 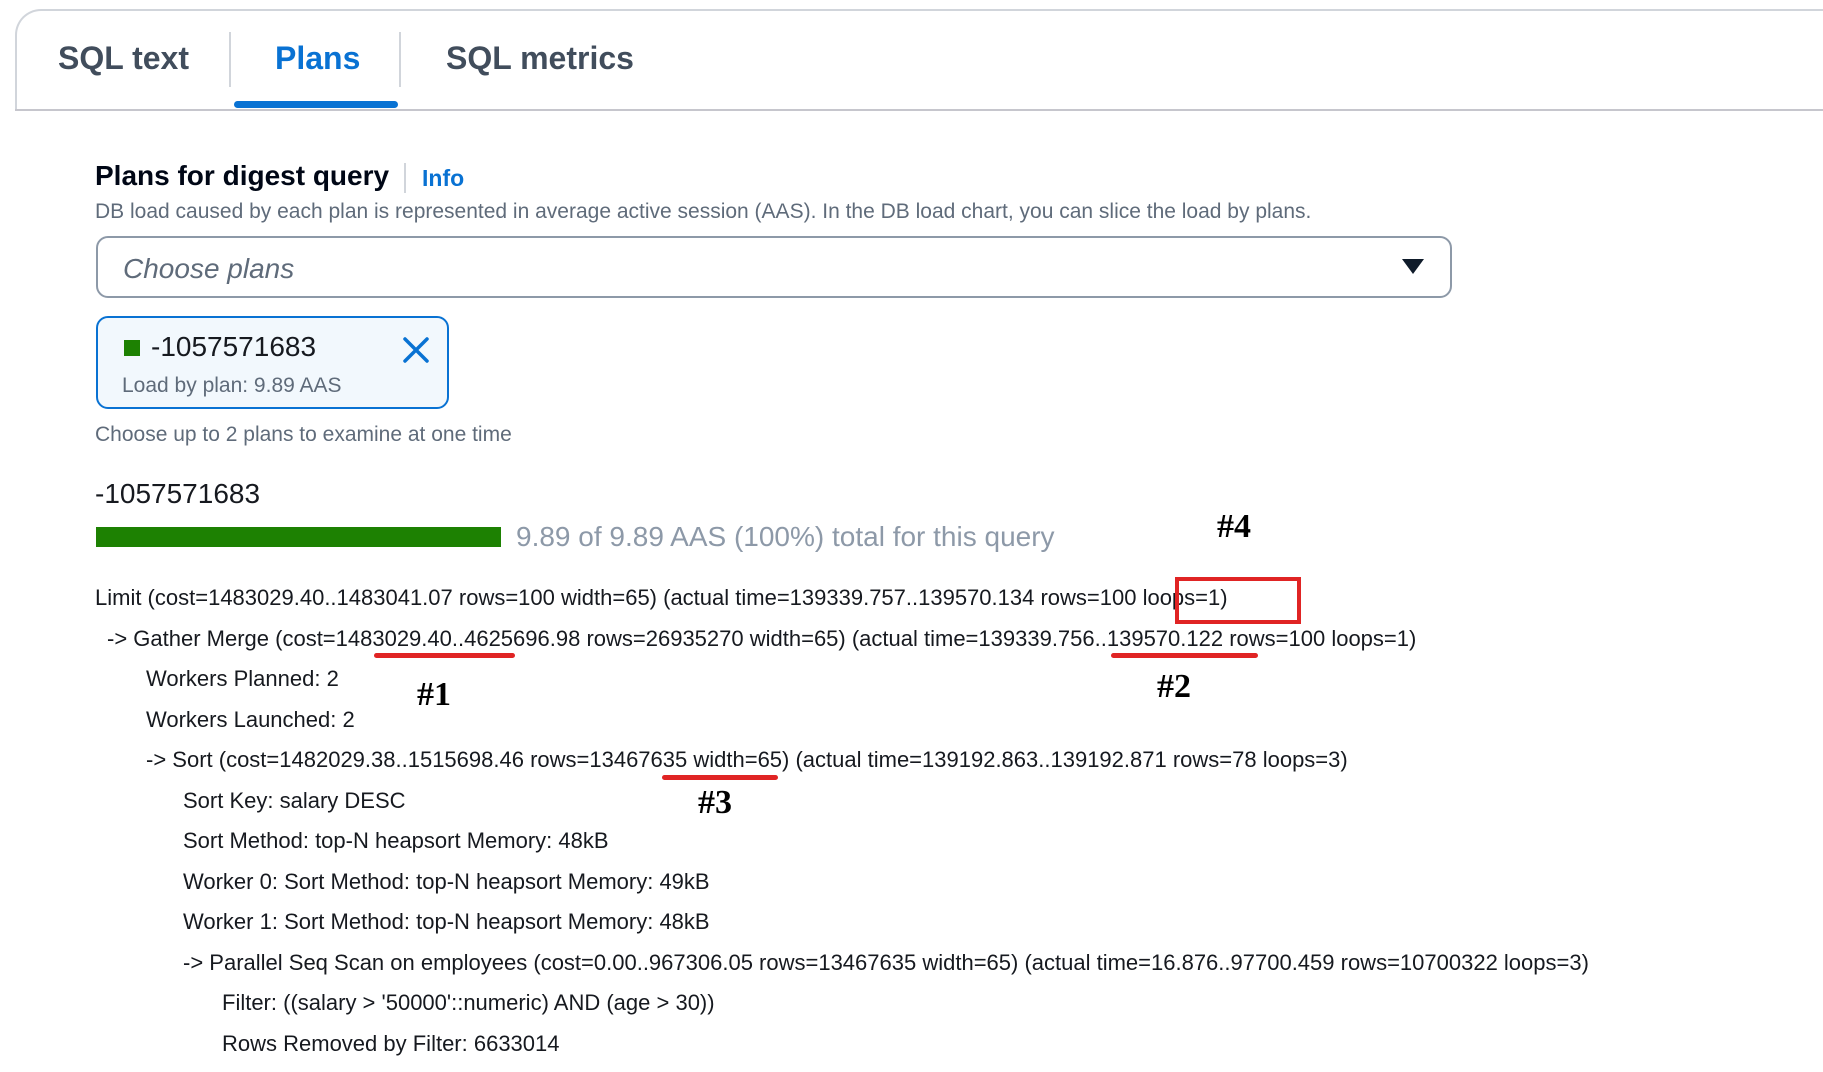 I want to click on annotation-label: #4, so click(x=1234, y=526).